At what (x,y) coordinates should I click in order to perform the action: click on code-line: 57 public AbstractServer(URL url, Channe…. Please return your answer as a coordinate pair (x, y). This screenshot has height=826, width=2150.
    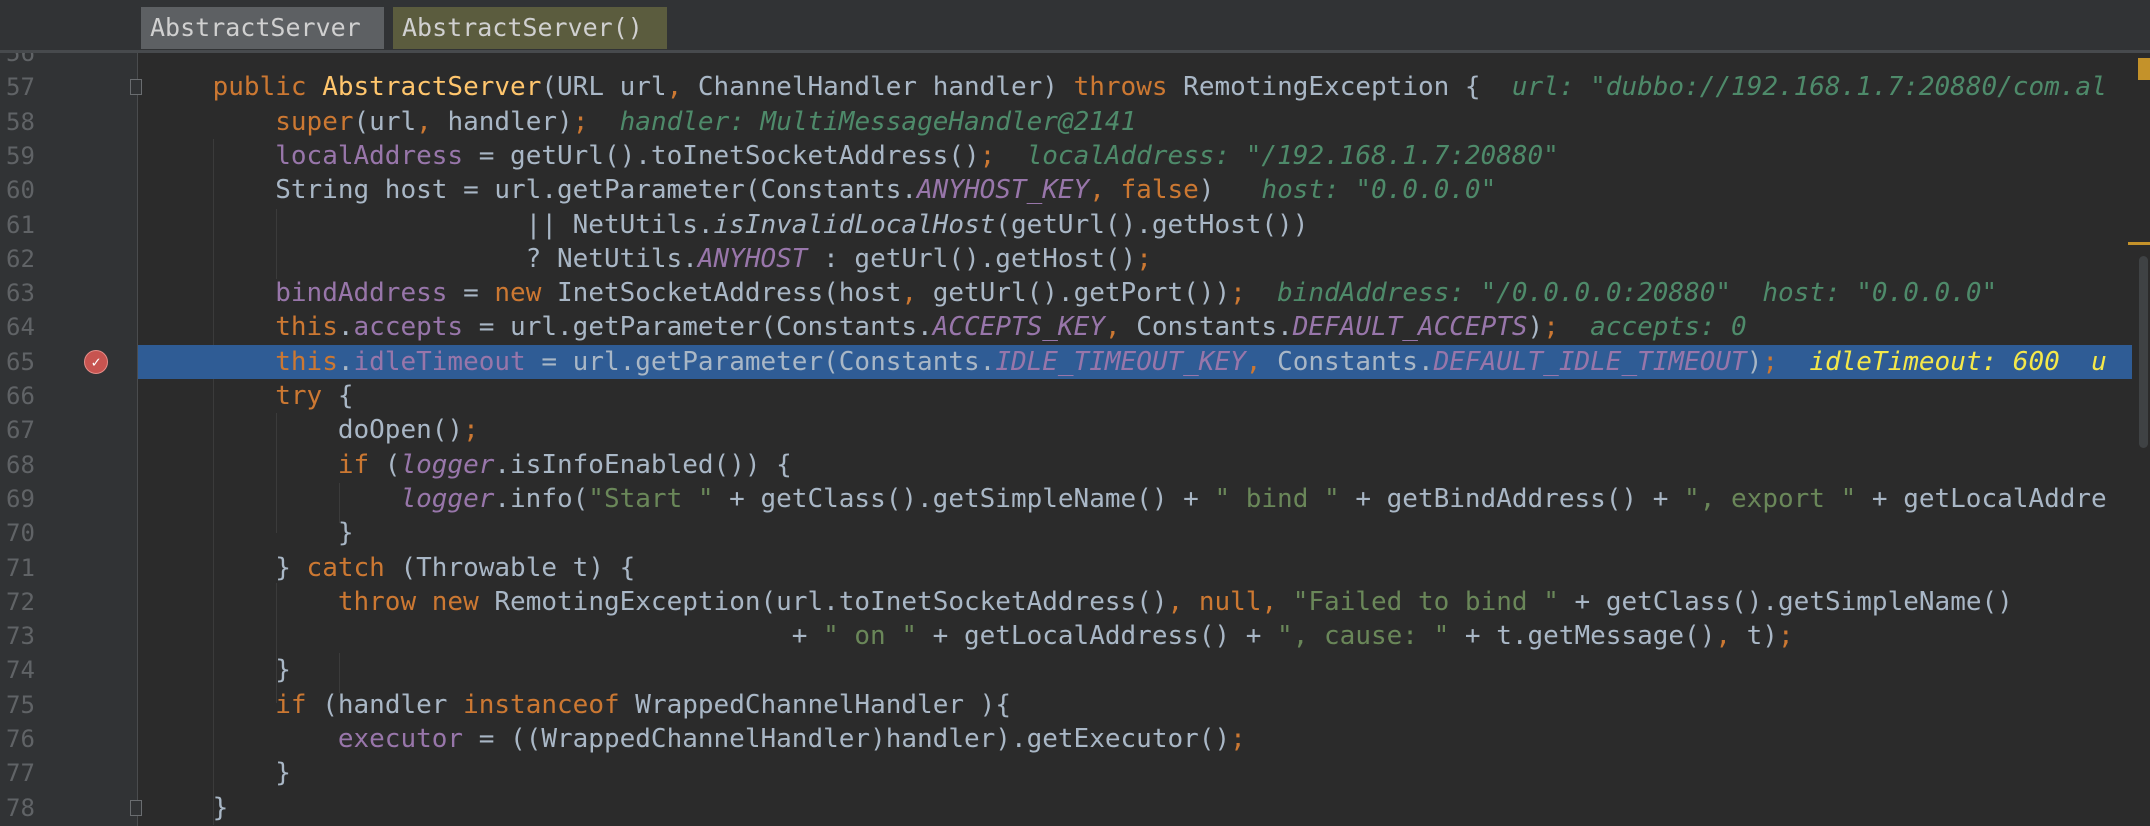
    Looking at the image, I should click on (1075, 87).